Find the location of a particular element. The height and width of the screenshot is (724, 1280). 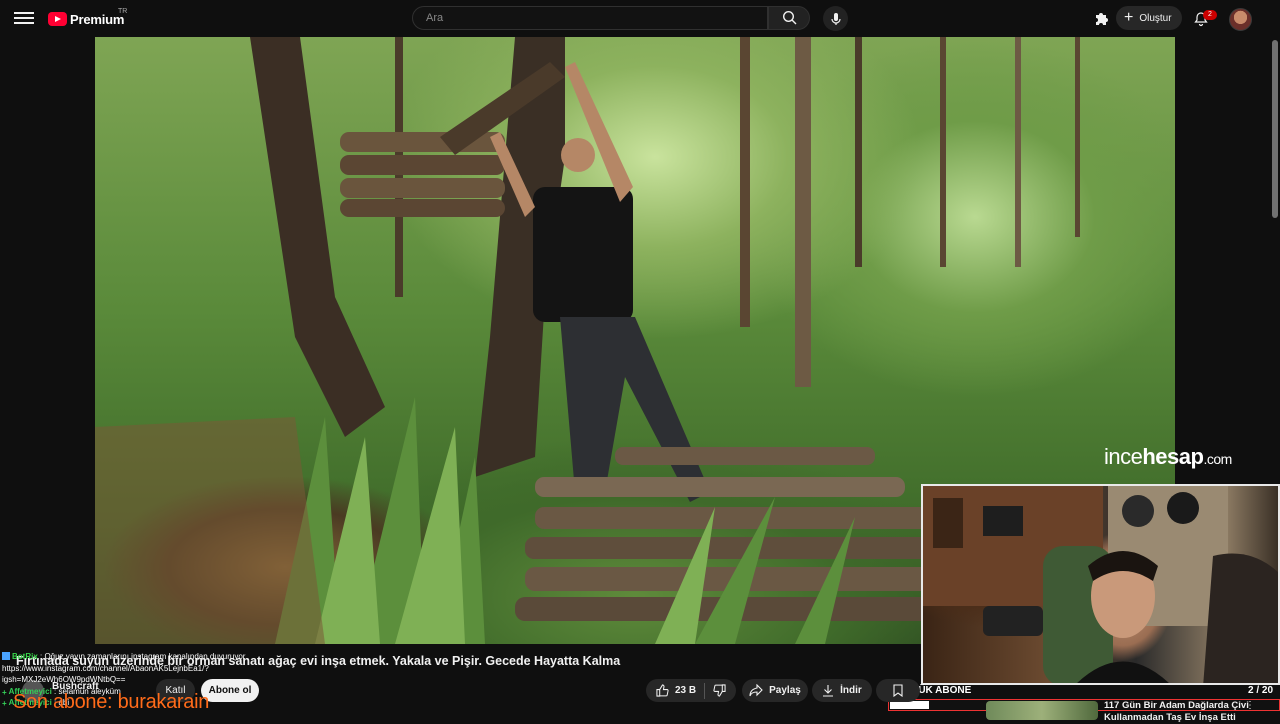

create-button: + Oluştur is located at coordinates (1149, 18).